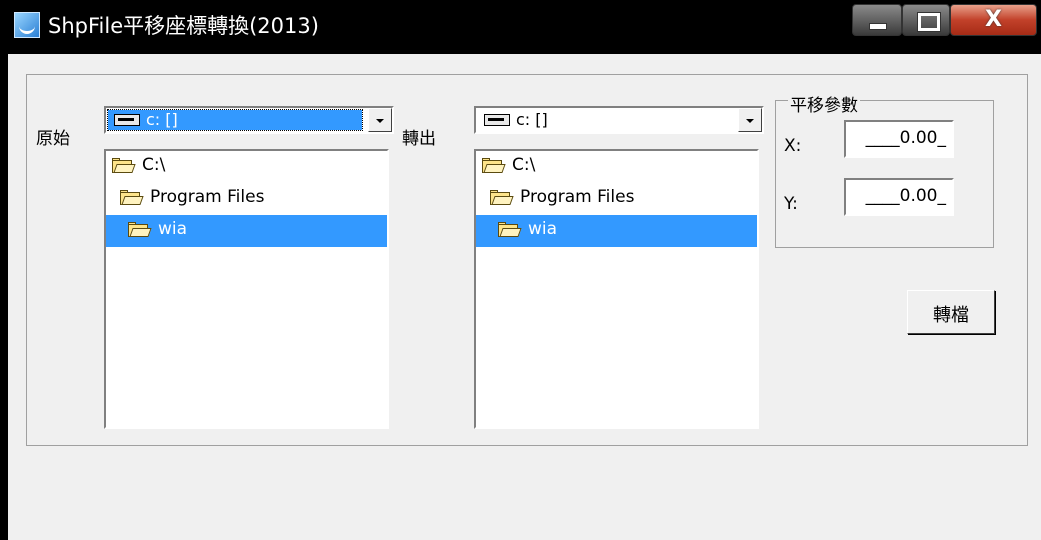 This screenshot has width=1041, height=540. I want to click on minimize-button, so click(877, 20).